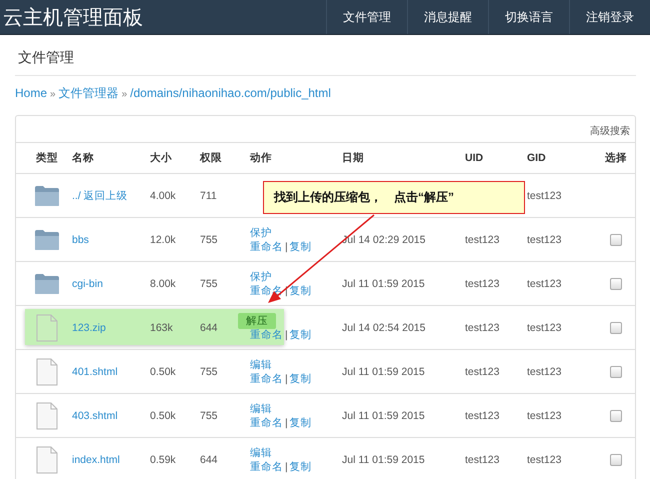  I want to click on column-header: GID, so click(537, 158).